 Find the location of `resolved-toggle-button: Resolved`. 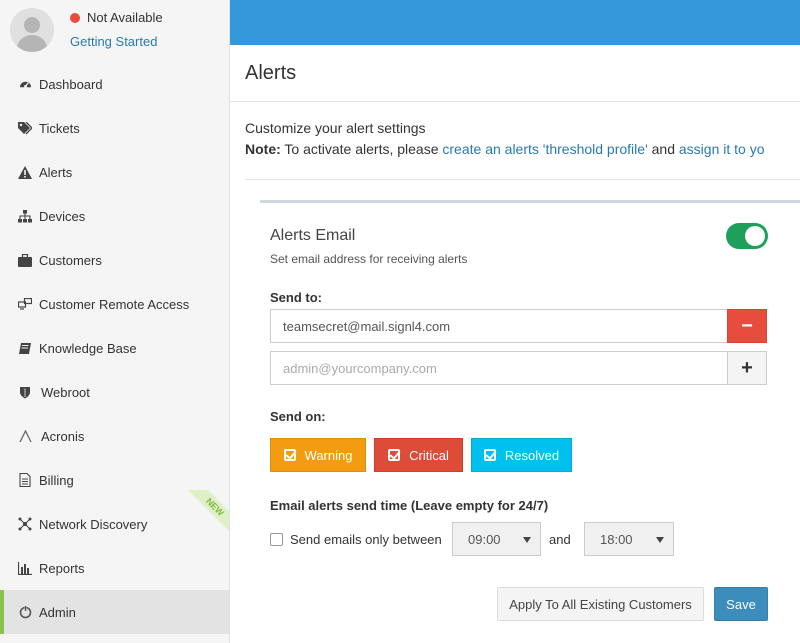

resolved-toggle-button: Resolved is located at coordinates (521, 455).